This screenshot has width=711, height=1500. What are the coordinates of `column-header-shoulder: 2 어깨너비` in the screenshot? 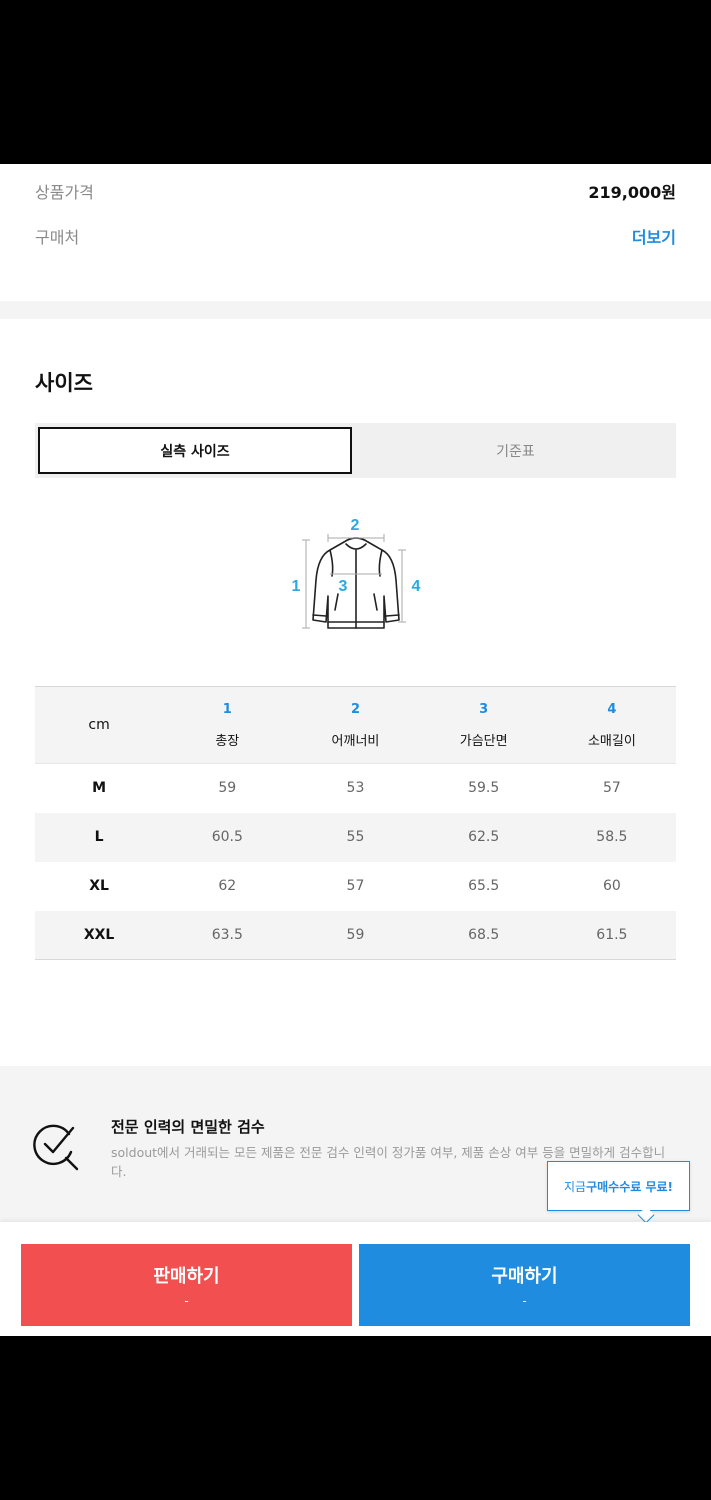 It's located at (355, 725).